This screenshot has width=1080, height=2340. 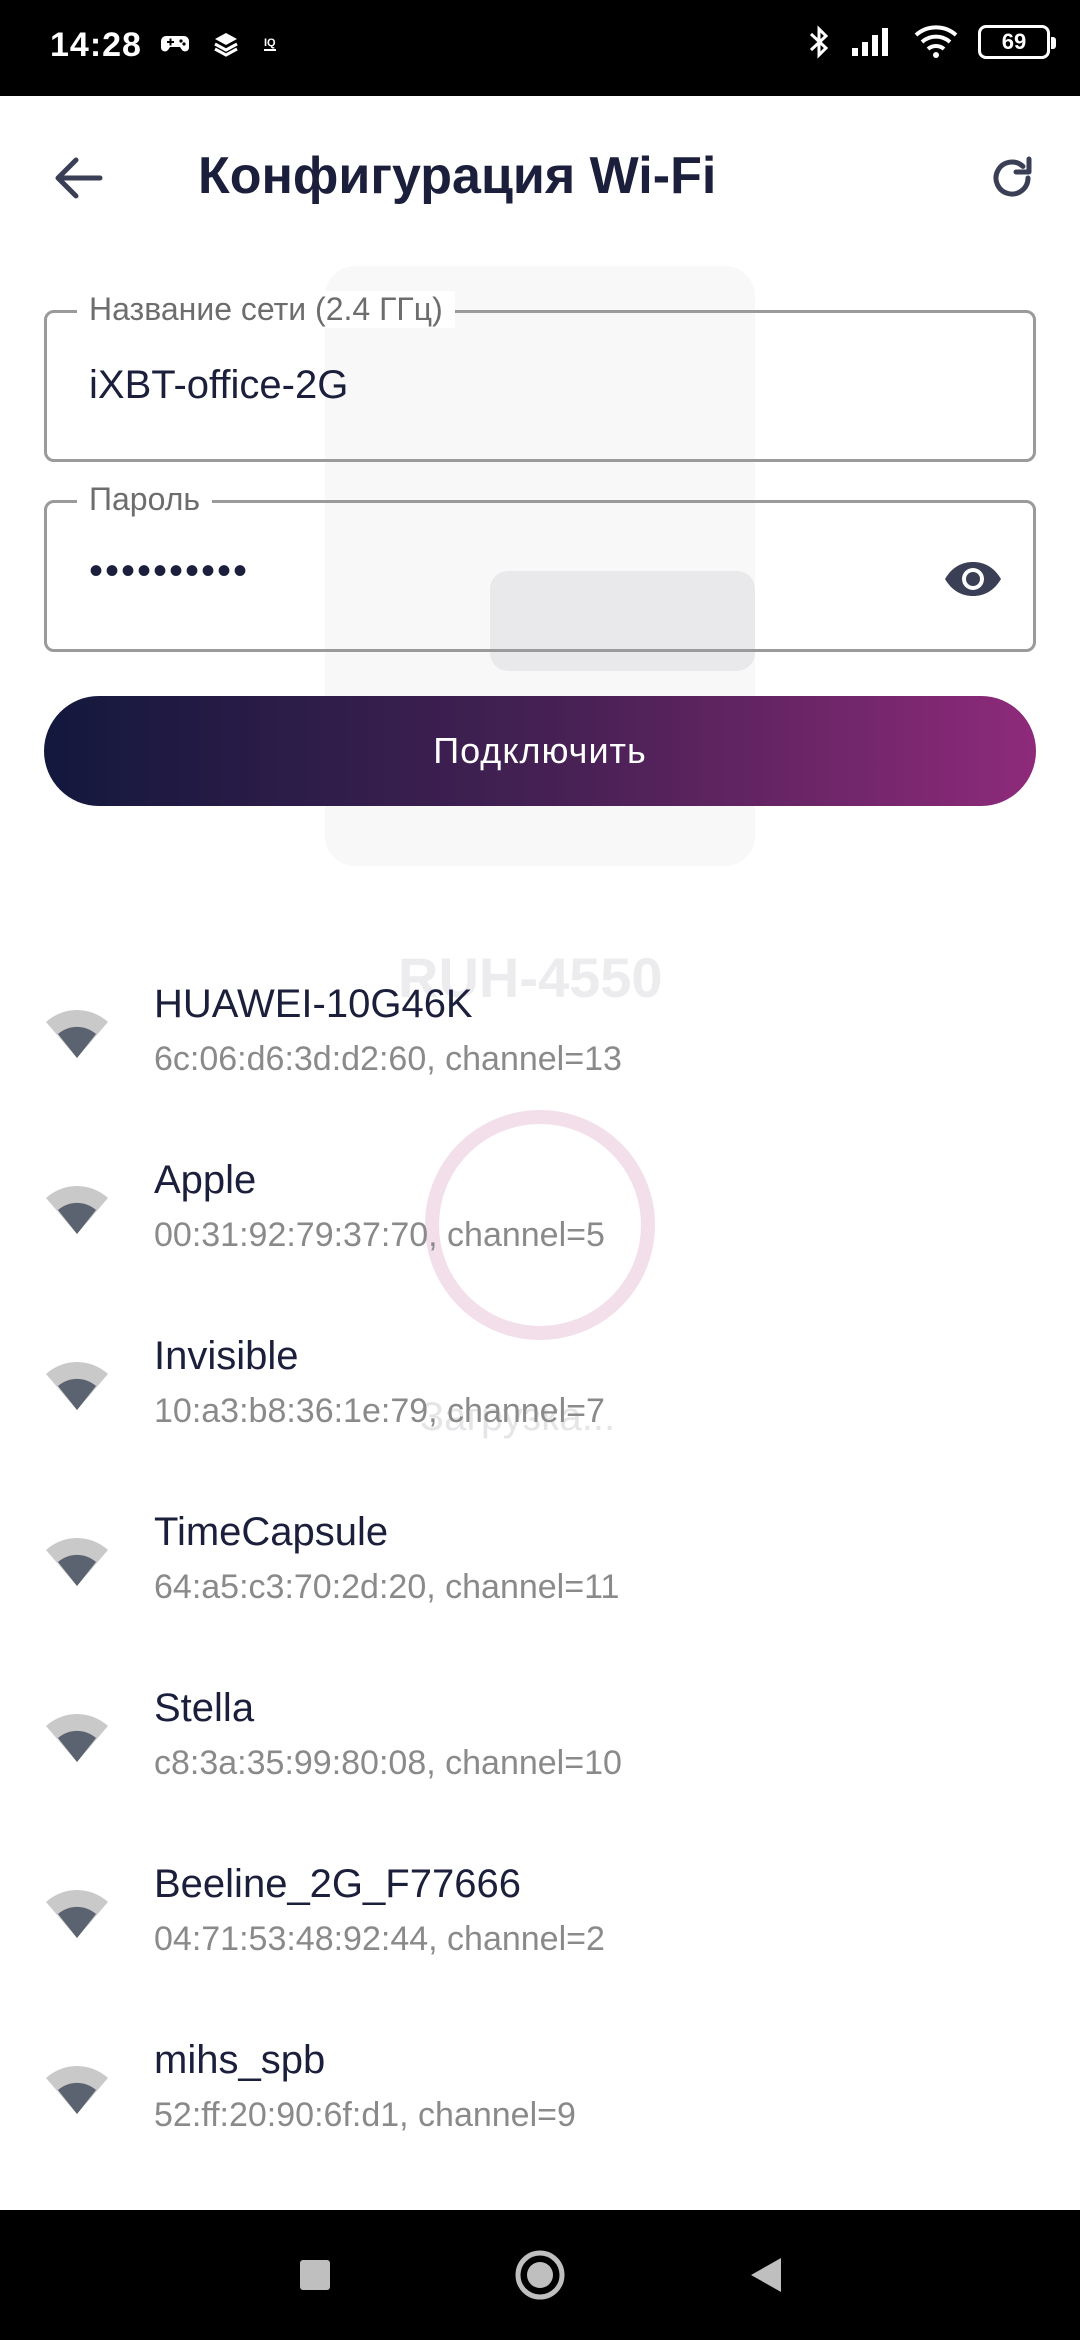 I want to click on network-info: c8:3a:35:99:80:08, channel=10, so click(x=388, y=1763).